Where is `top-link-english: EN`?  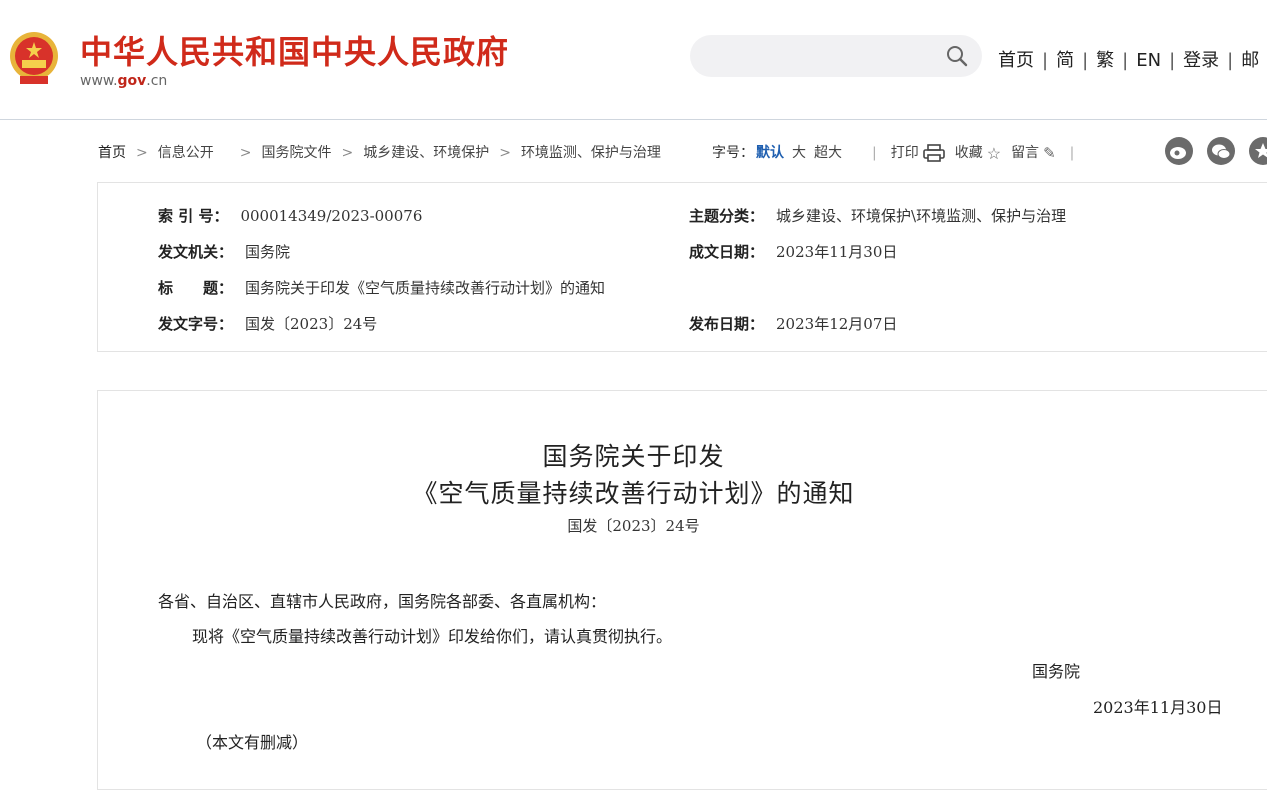
top-link-english: EN is located at coordinates (1148, 60).